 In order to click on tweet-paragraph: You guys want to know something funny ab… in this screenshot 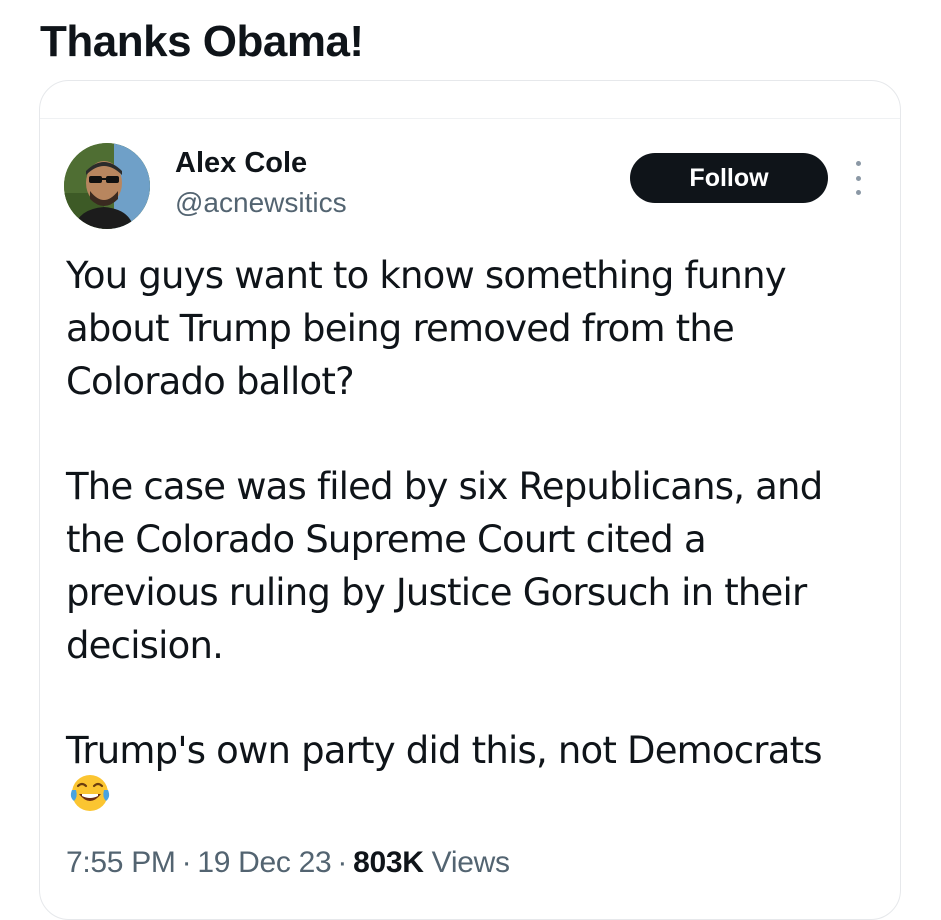, I will do `click(426, 328)`.